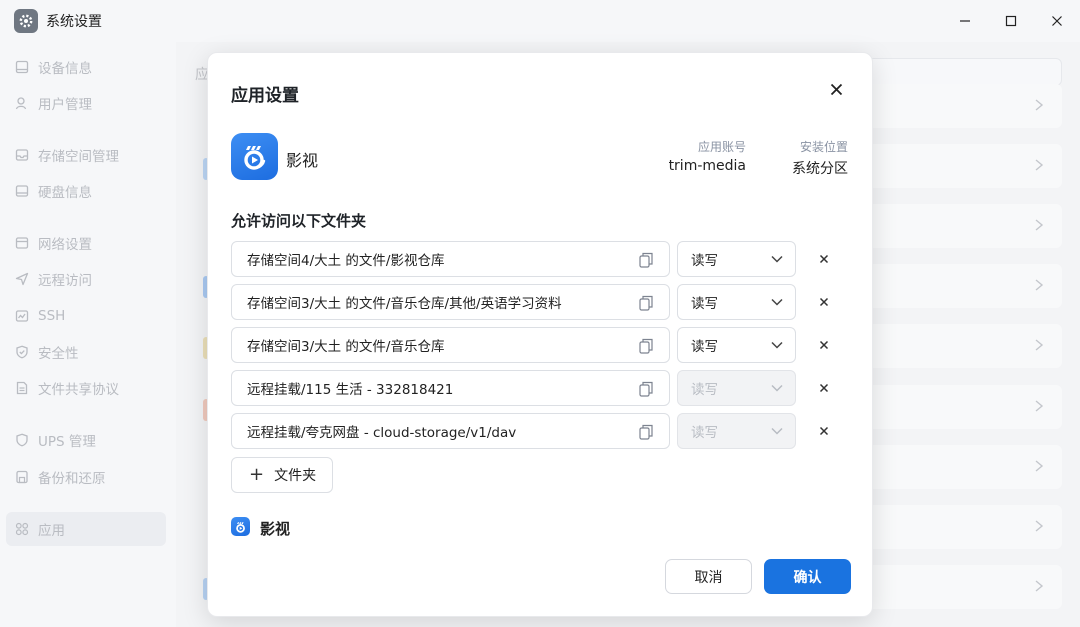 The image size is (1080, 627). Describe the element at coordinates (450, 431) in the screenshot. I see `folder-path-field: 远程挂载/夸克网盘 - cloud-storage/v1/dav` at that location.